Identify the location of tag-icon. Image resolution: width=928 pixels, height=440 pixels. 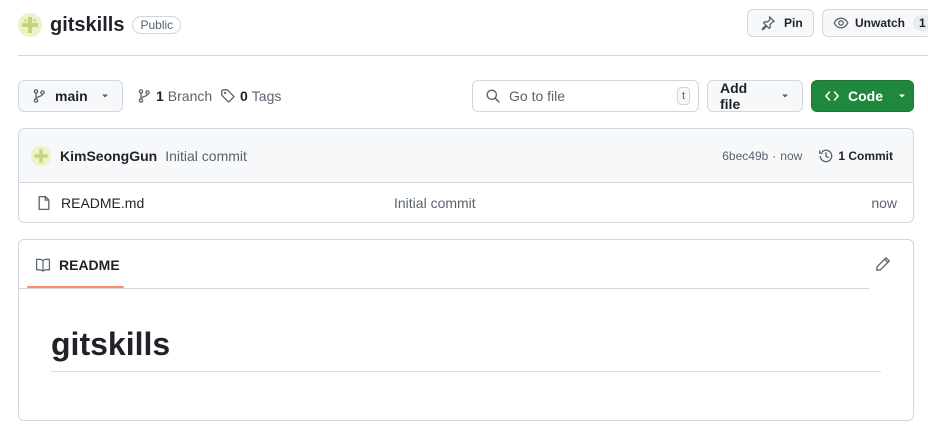
(228, 96).